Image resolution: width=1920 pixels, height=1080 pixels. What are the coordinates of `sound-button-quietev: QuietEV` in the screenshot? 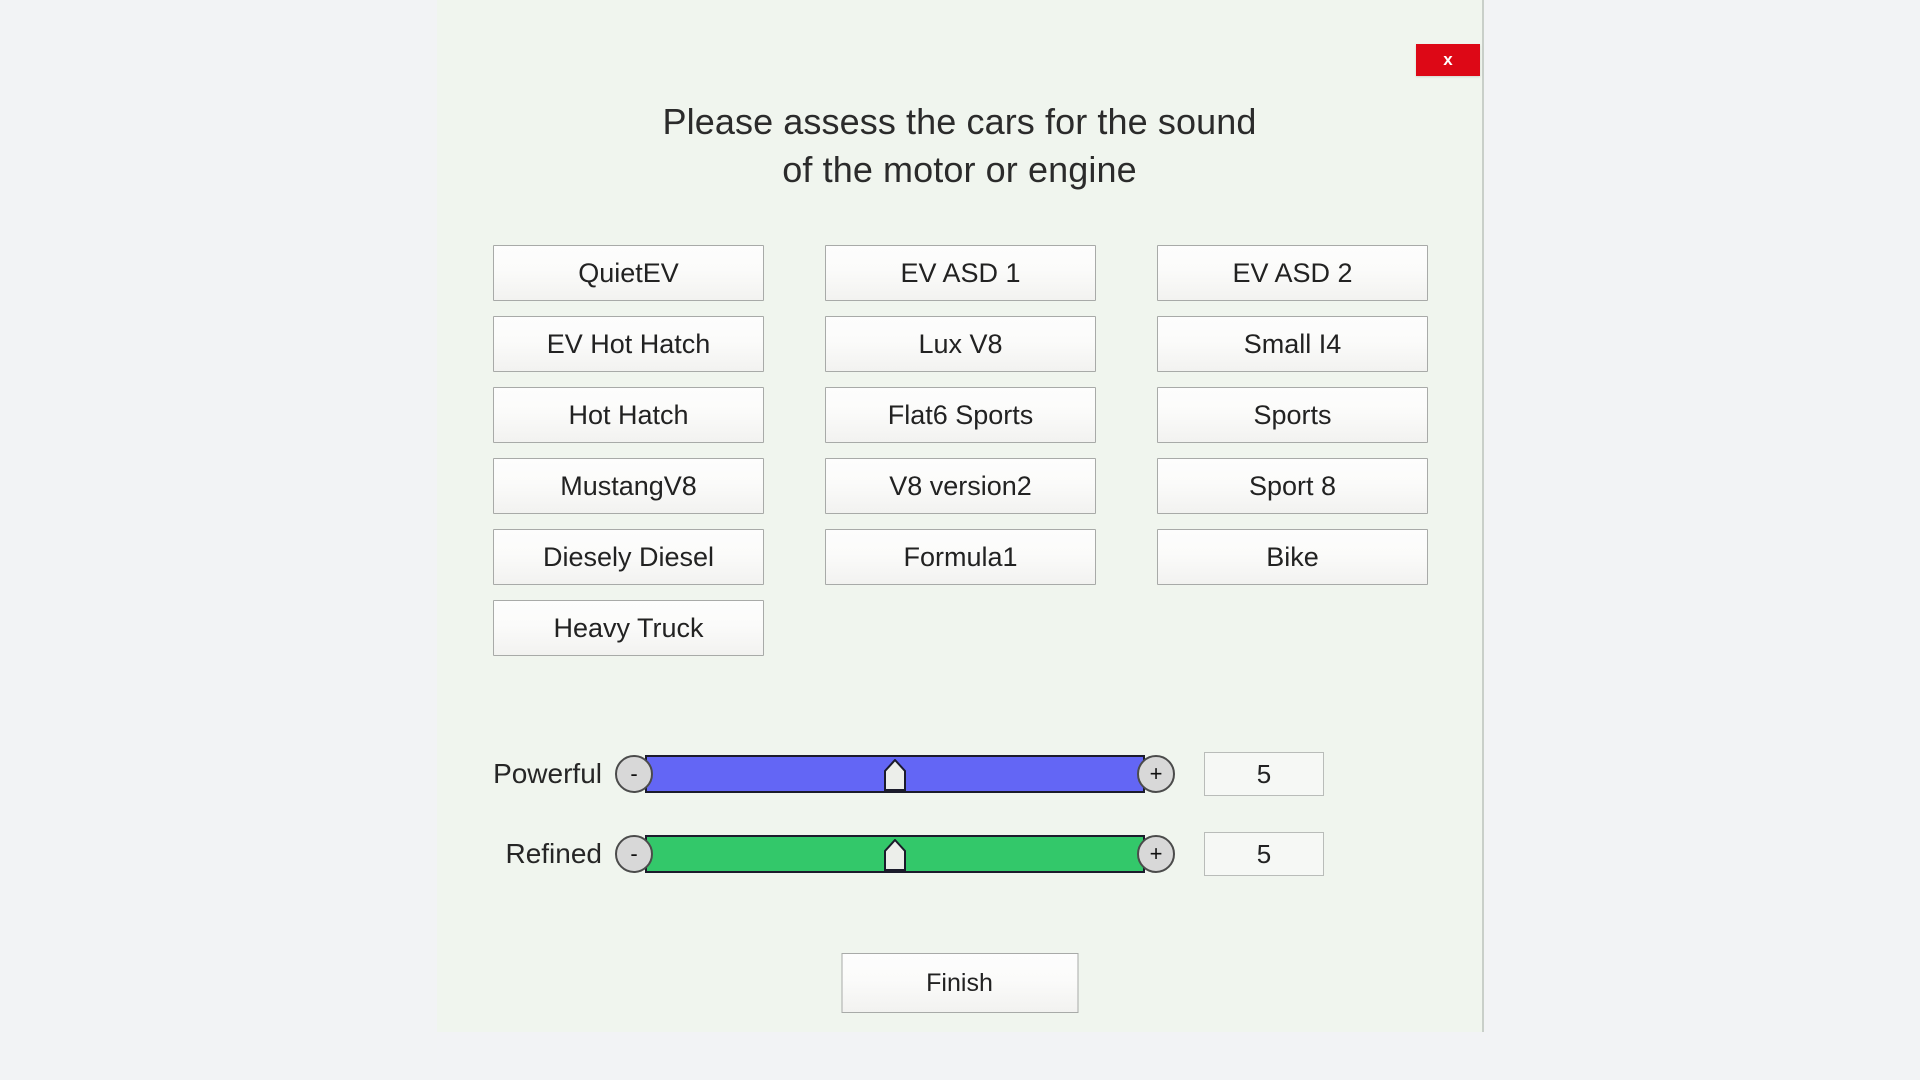 It's located at (628, 273).